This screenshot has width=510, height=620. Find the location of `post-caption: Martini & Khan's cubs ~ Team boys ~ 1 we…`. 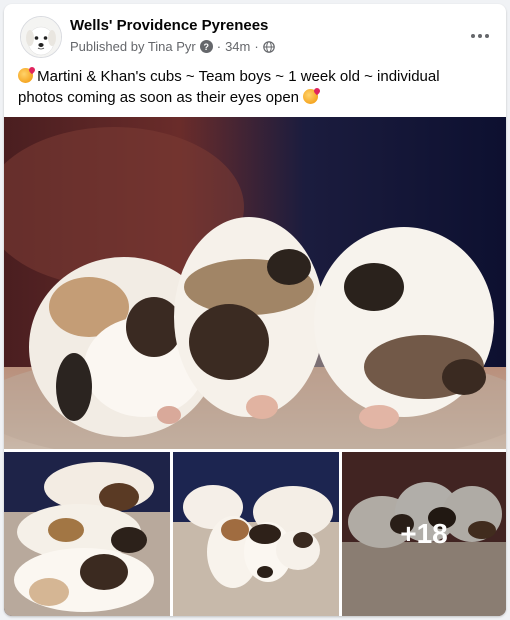

post-caption: Martini & Khan's cubs ~ Team boys ~ 1 we… is located at coordinates (253, 87).